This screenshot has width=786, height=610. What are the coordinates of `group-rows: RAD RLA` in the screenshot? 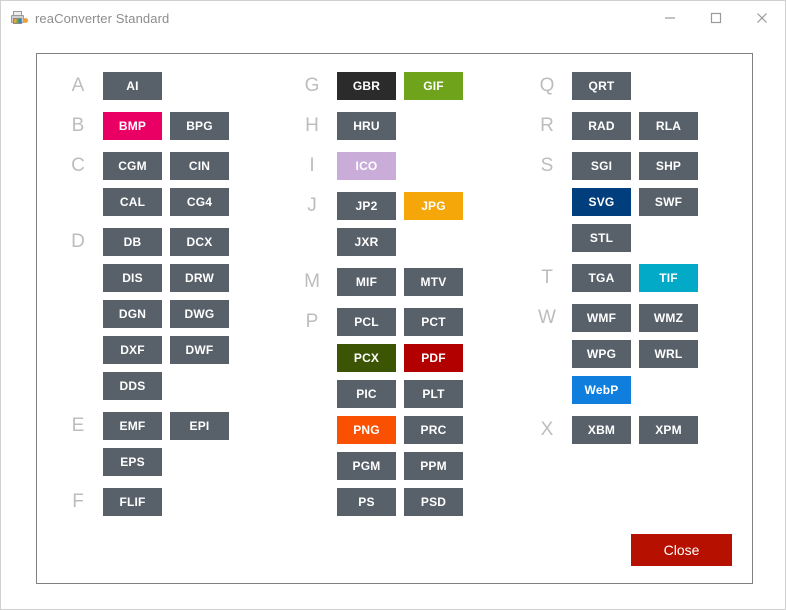 It's located at (665, 126).